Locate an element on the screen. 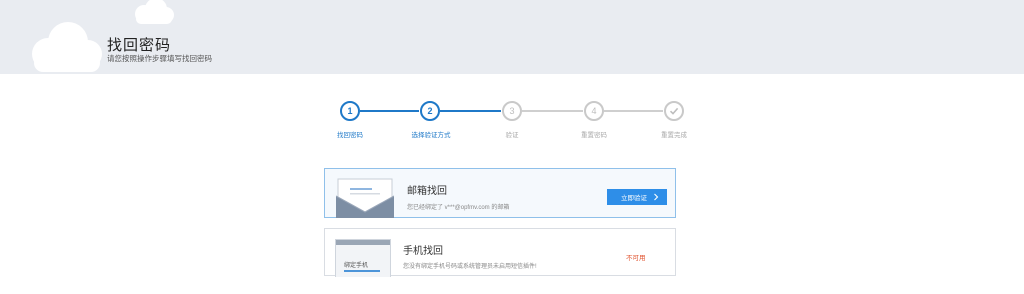 This screenshot has width=1024, height=294. verify-now-button: 立即验证 is located at coordinates (637, 197).